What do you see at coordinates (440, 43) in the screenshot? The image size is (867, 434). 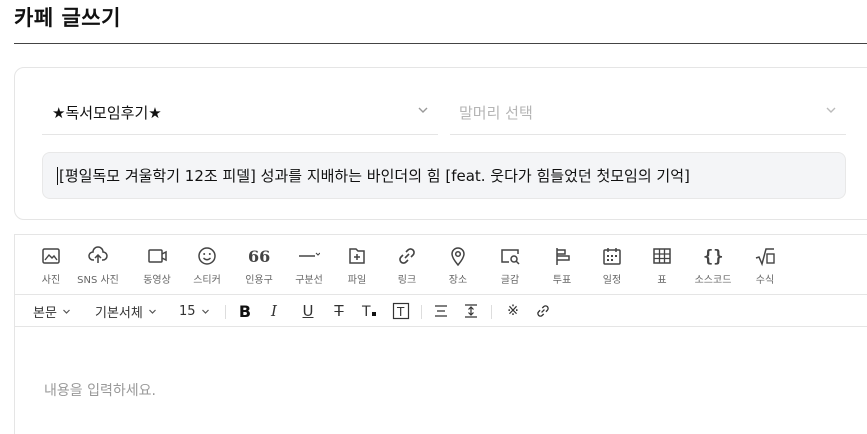 I see `title-divider` at bounding box center [440, 43].